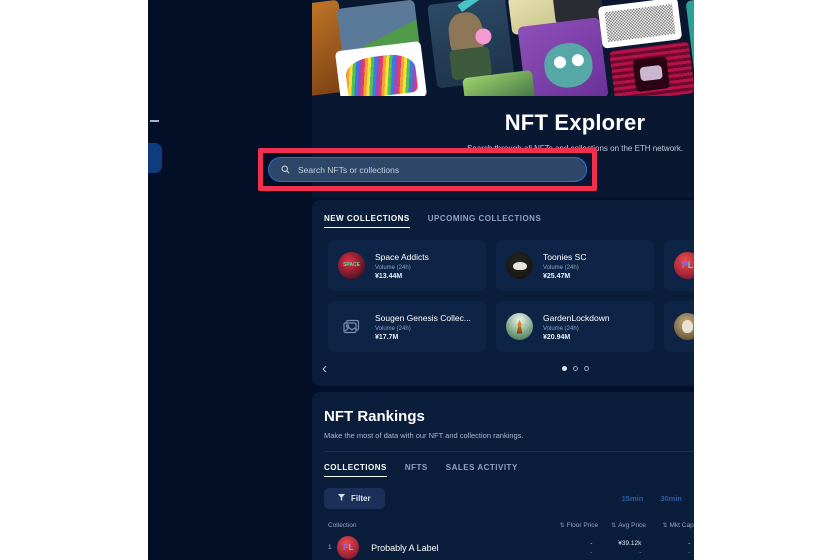 This screenshot has width=840, height=560. I want to click on cell-avg-price: ¥39.12k -, so click(630, 547).